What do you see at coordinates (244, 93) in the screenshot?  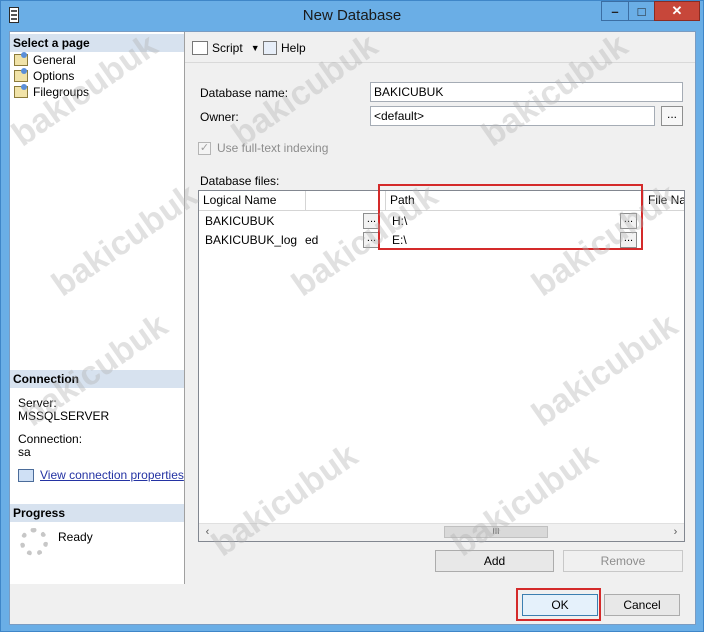 I see `database-name-label: Database name:` at bounding box center [244, 93].